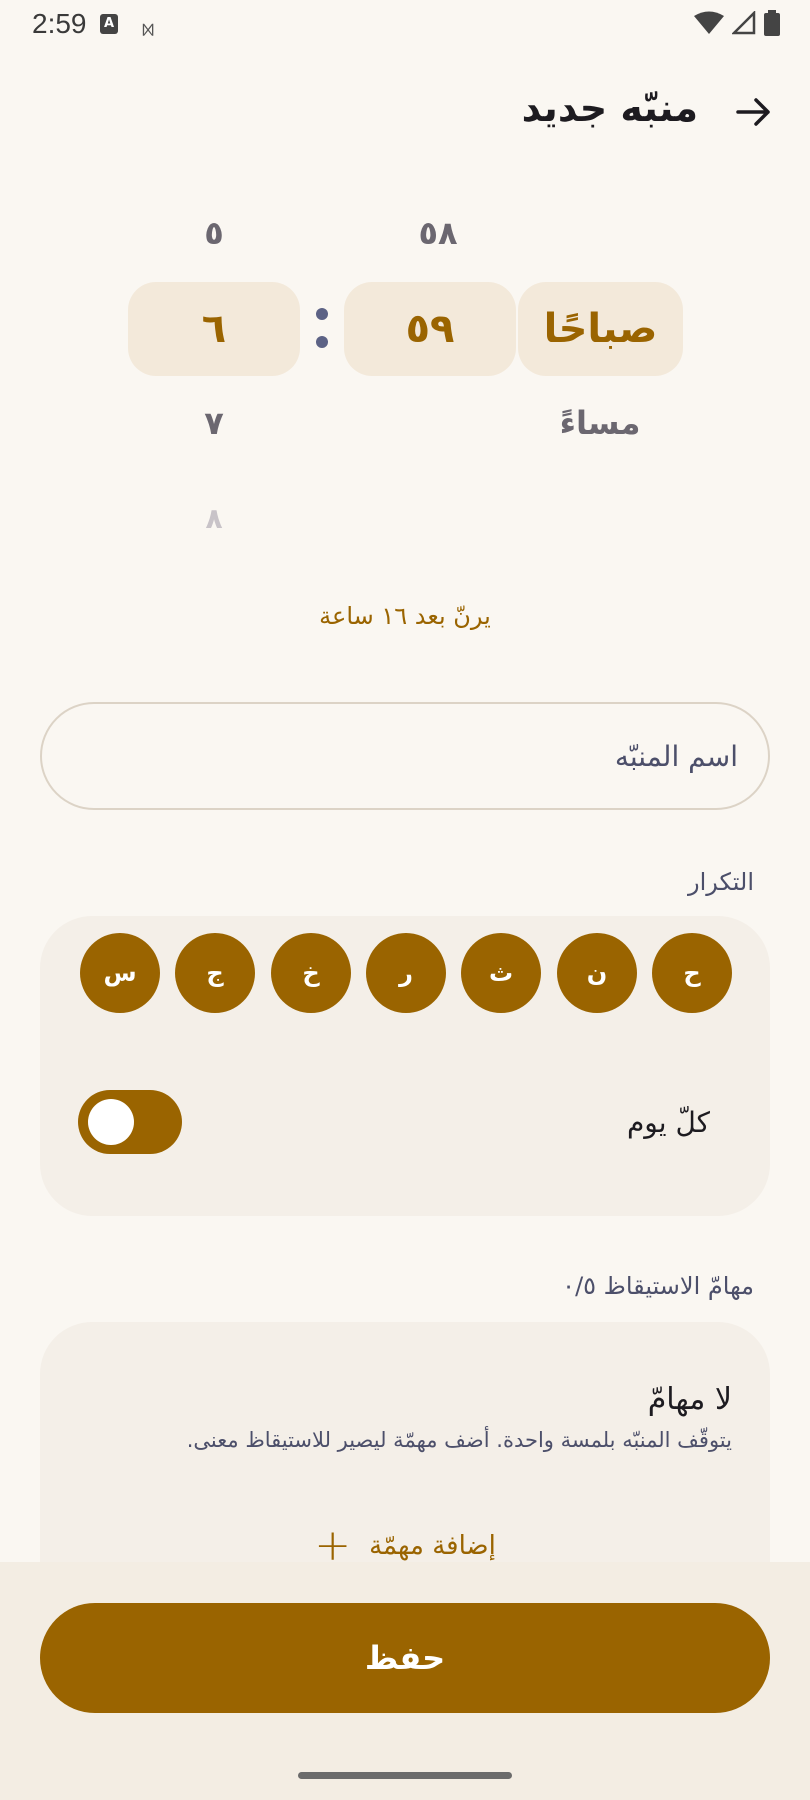 This screenshot has width=810, height=1800. I want to click on add-task-button: إضافة مهمّة +, so click(405, 1546).